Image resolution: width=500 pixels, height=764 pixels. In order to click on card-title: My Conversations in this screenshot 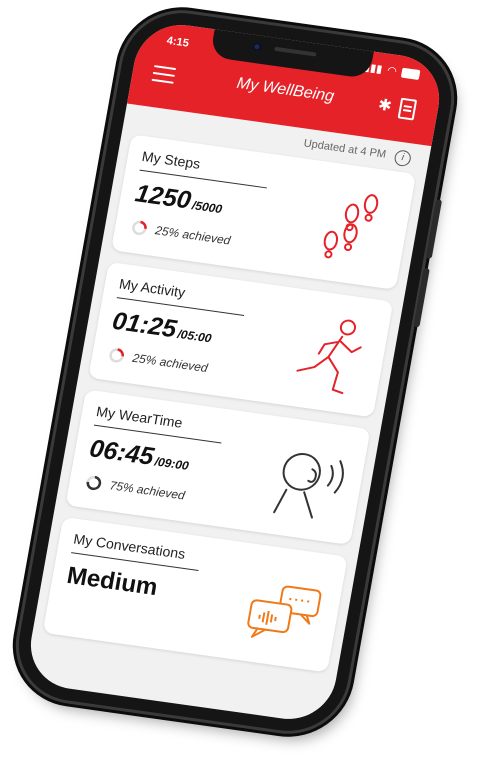, I will do `click(129, 546)`.